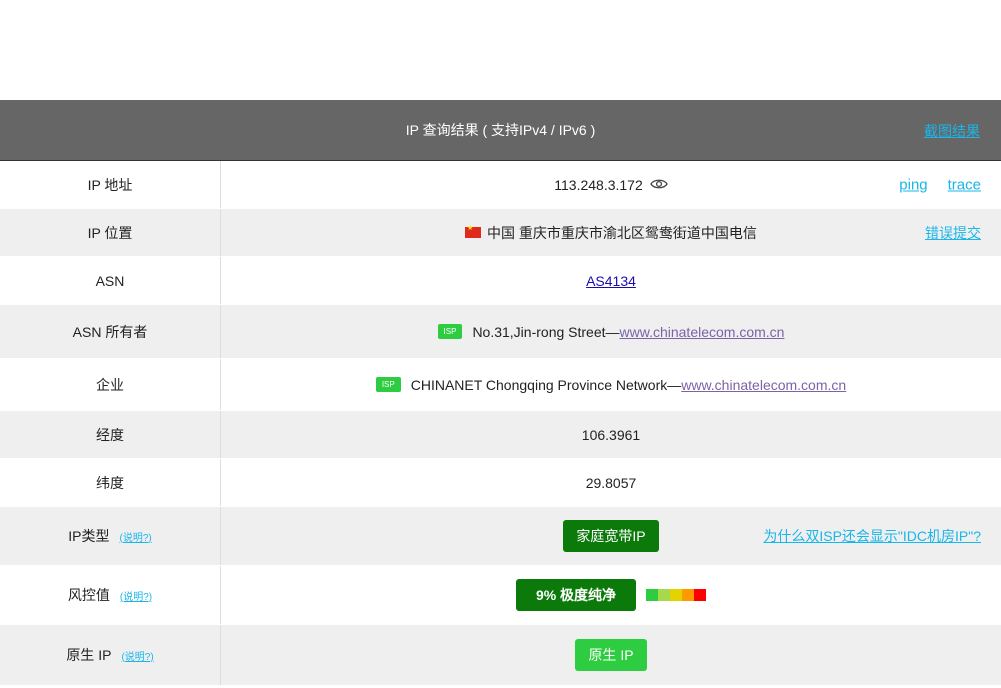  I want to click on ip-type-badge: 家庭宽带IP, so click(611, 536).